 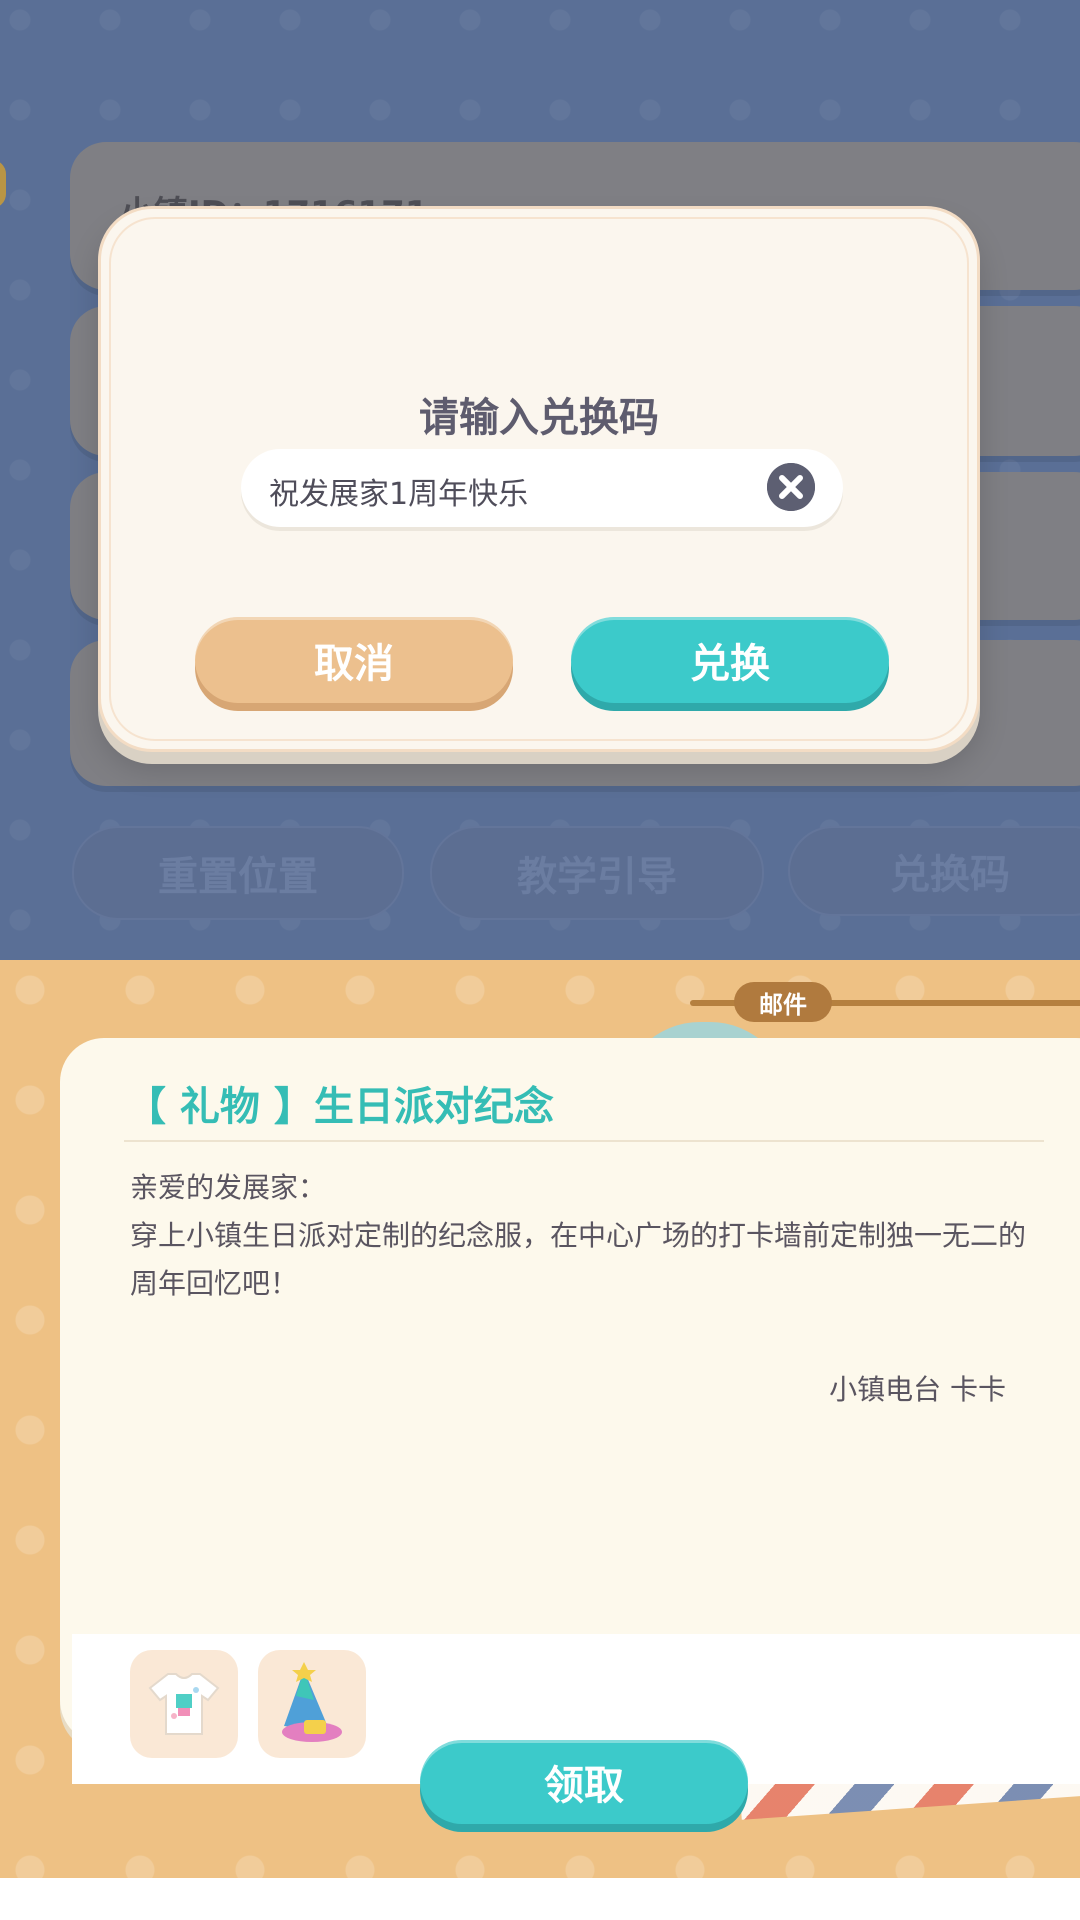 I want to click on mail-tag: 邮件, so click(x=783, y=1002).